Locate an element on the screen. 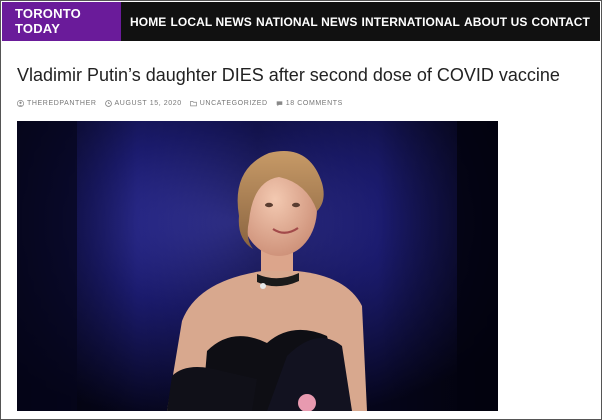  nav-contact: CONTACT is located at coordinates (561, 22).